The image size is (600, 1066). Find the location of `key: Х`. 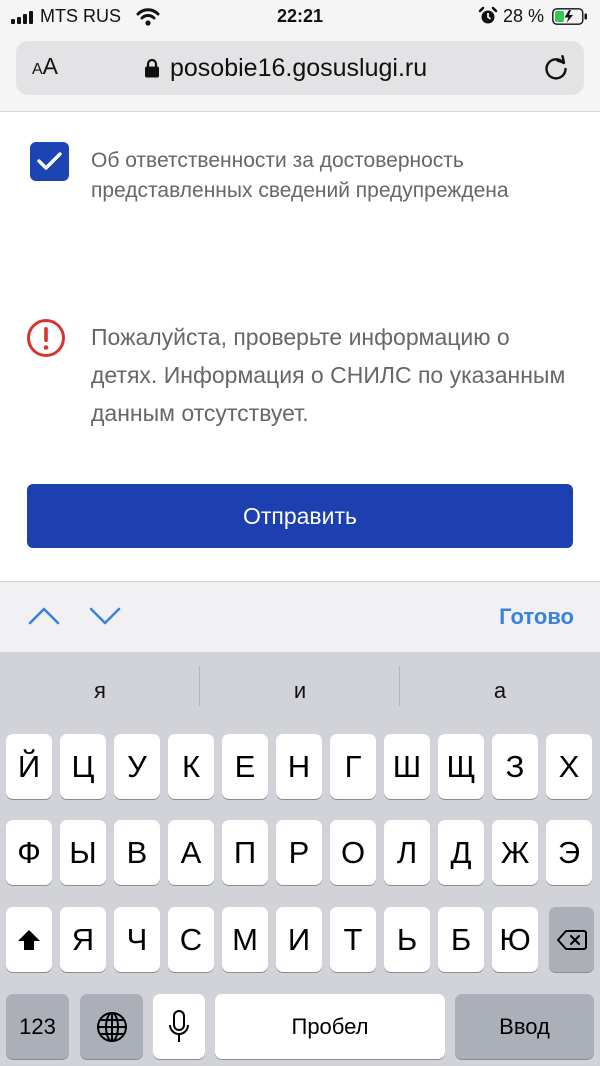

key: Х is located at coordinates (569, 766).